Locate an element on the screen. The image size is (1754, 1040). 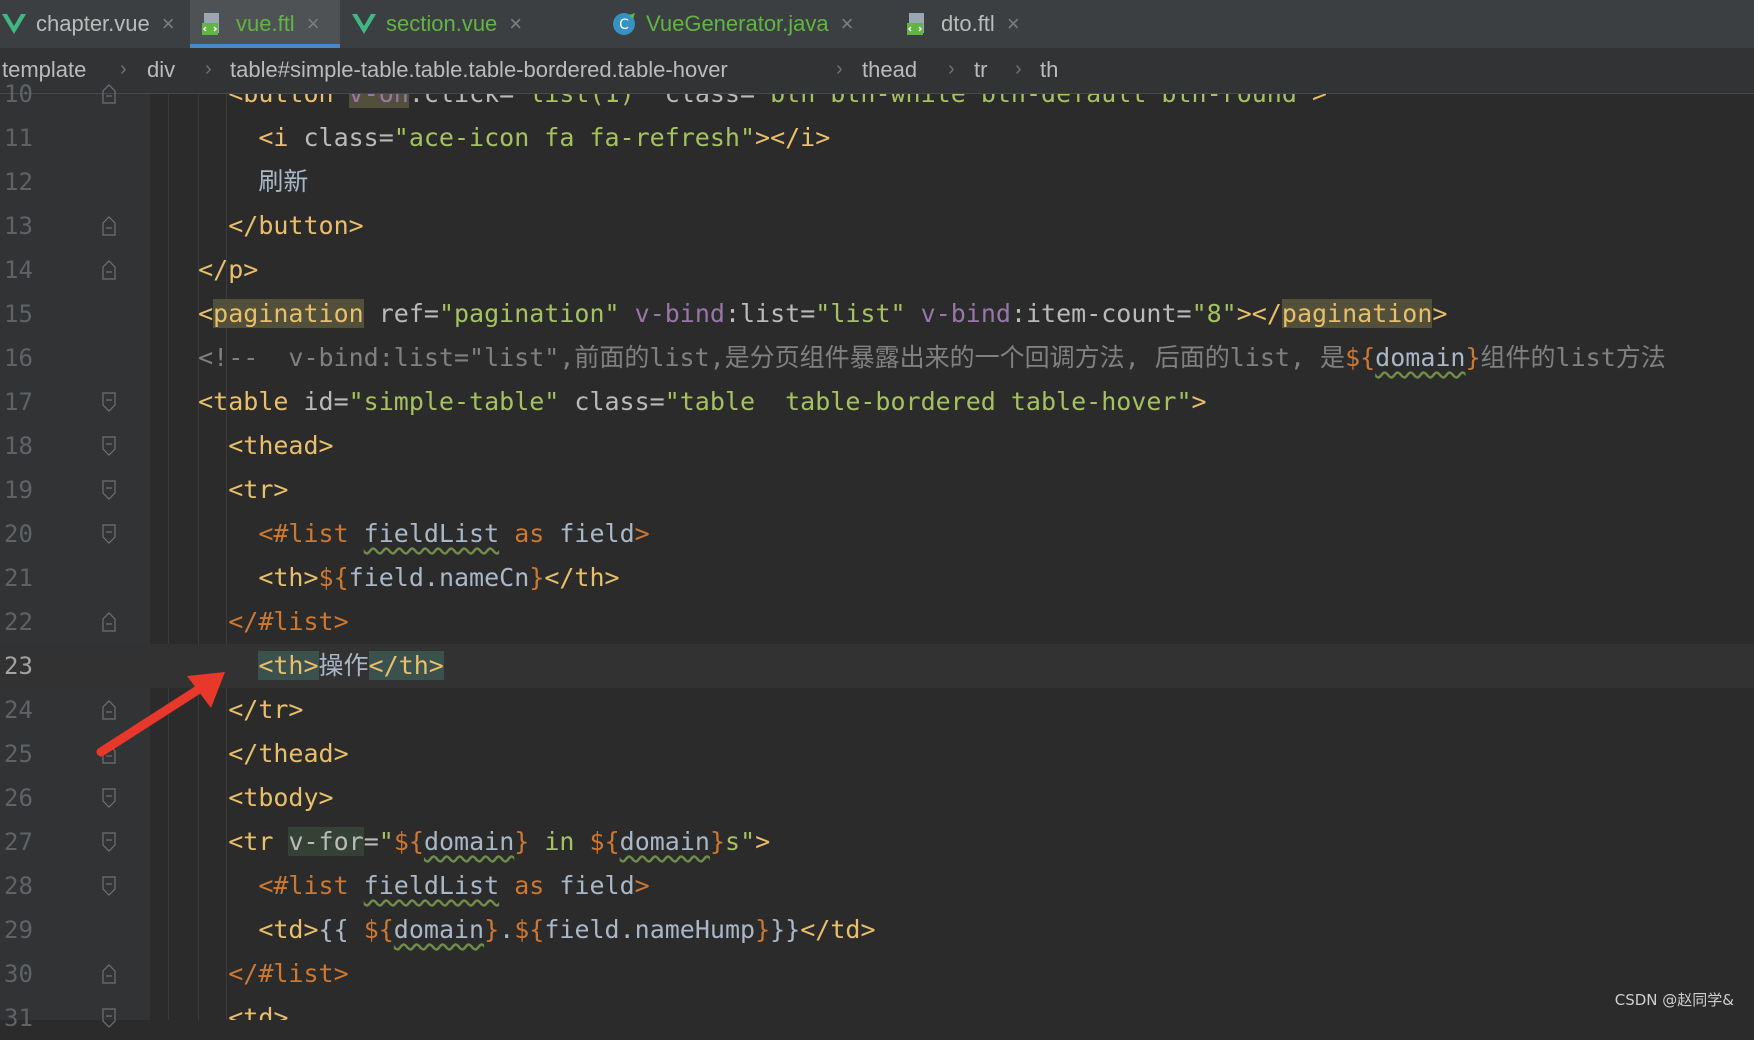
code-token: " is located at coordinates (386, 841).